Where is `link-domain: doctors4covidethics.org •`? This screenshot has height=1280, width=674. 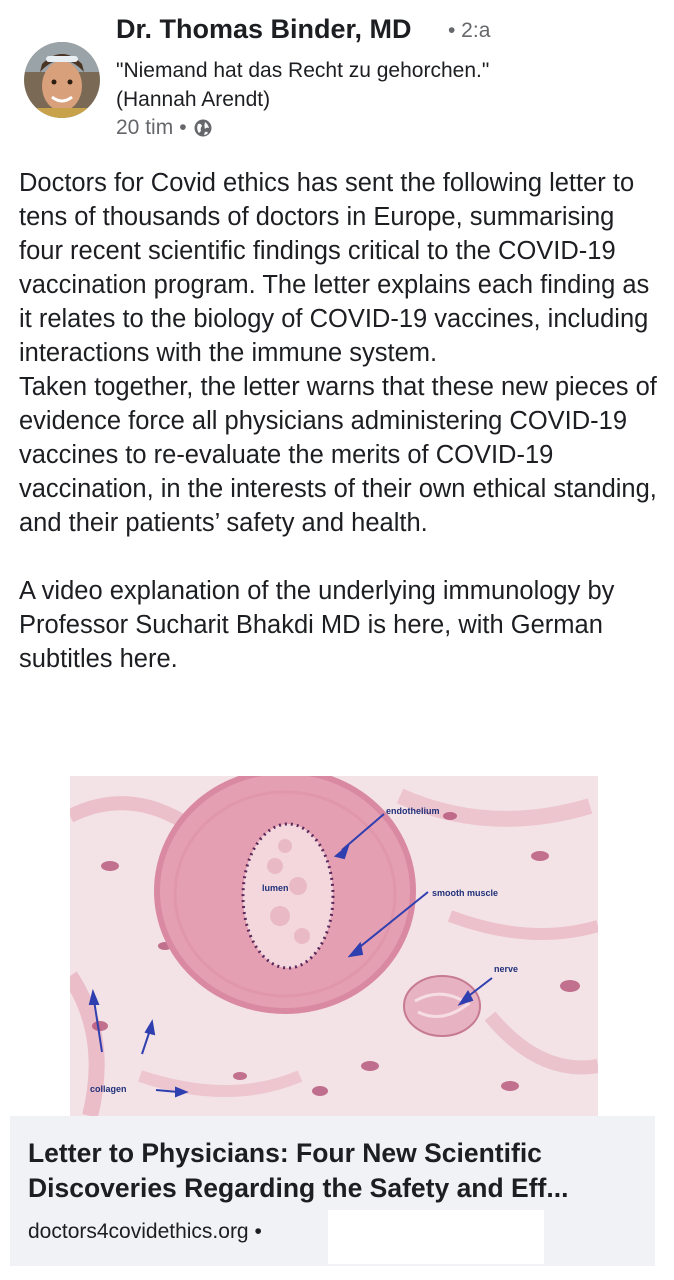
link-domain: doctors4covidethics.org • is located at coordinates (145, 1232).